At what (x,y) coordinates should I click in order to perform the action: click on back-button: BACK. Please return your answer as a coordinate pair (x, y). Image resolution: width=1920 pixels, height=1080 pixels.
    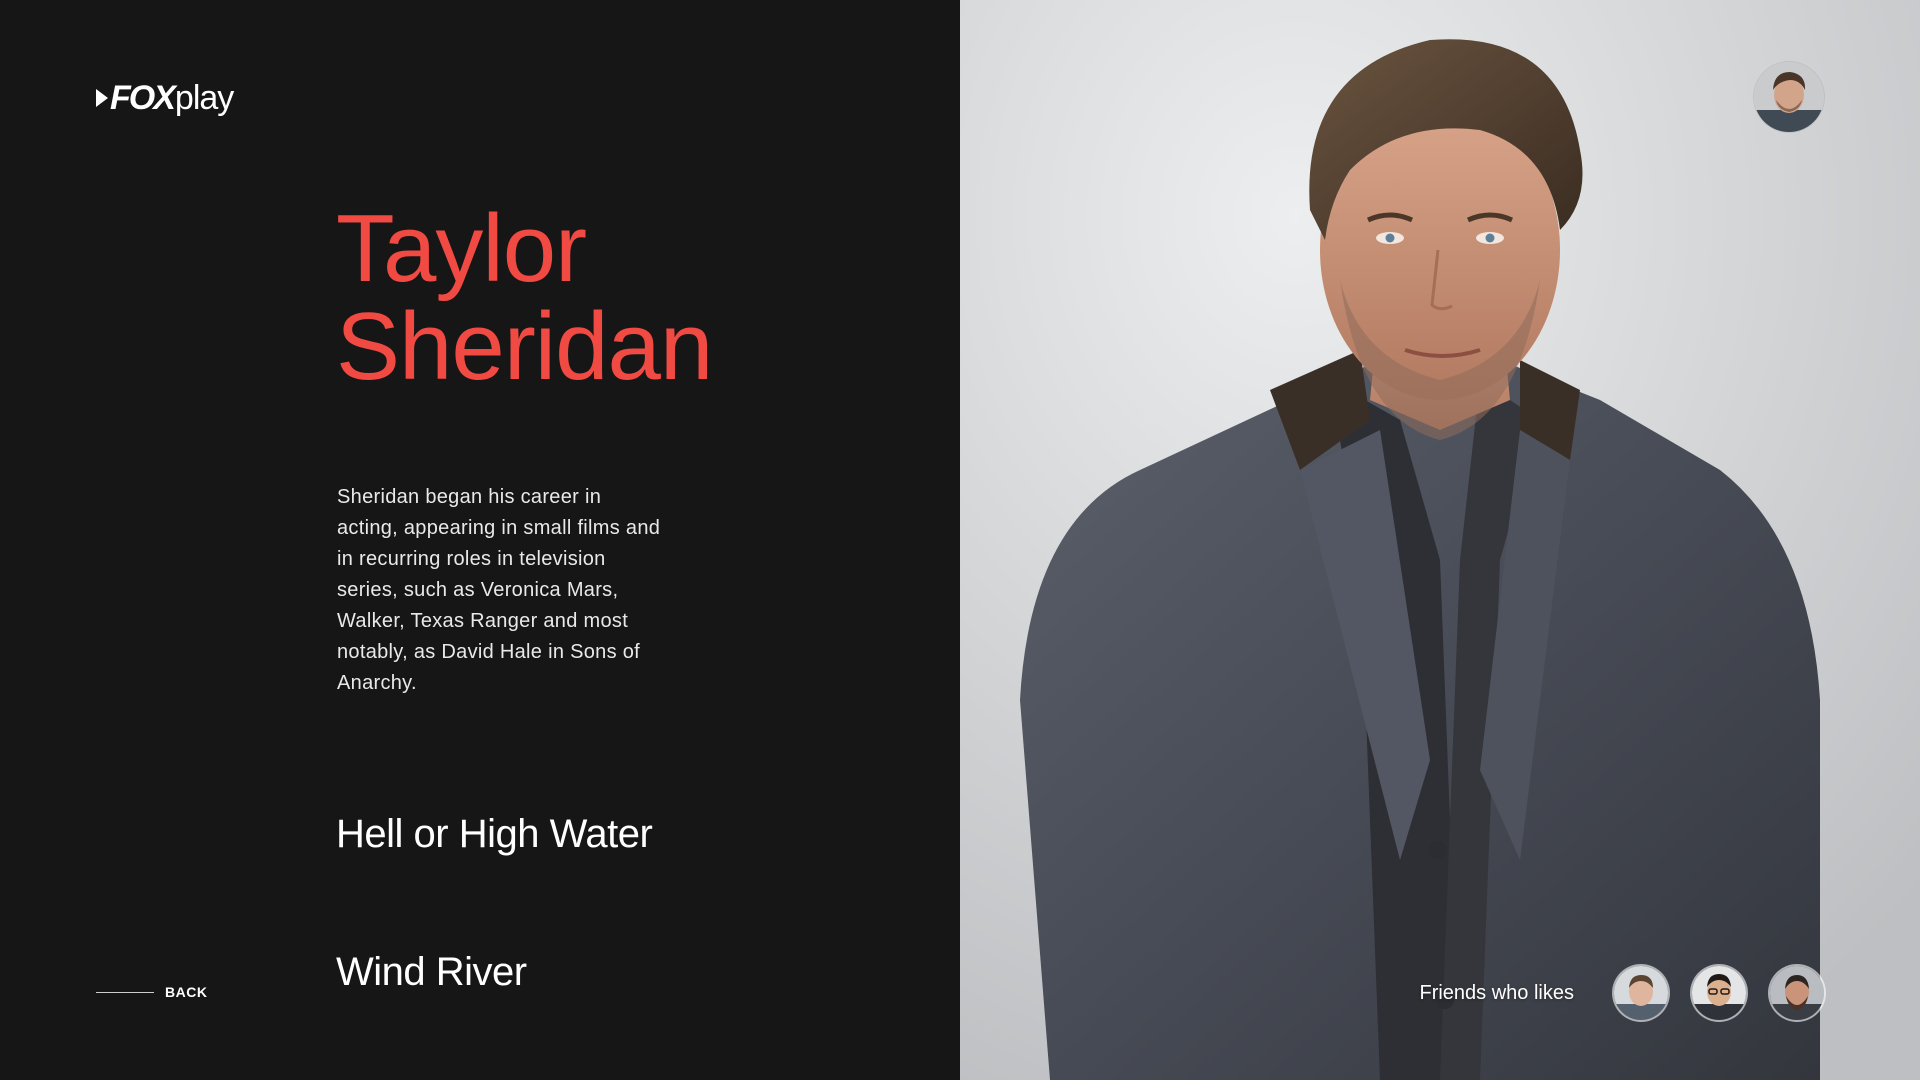
    Looking at the image, I should click on (151, 992).